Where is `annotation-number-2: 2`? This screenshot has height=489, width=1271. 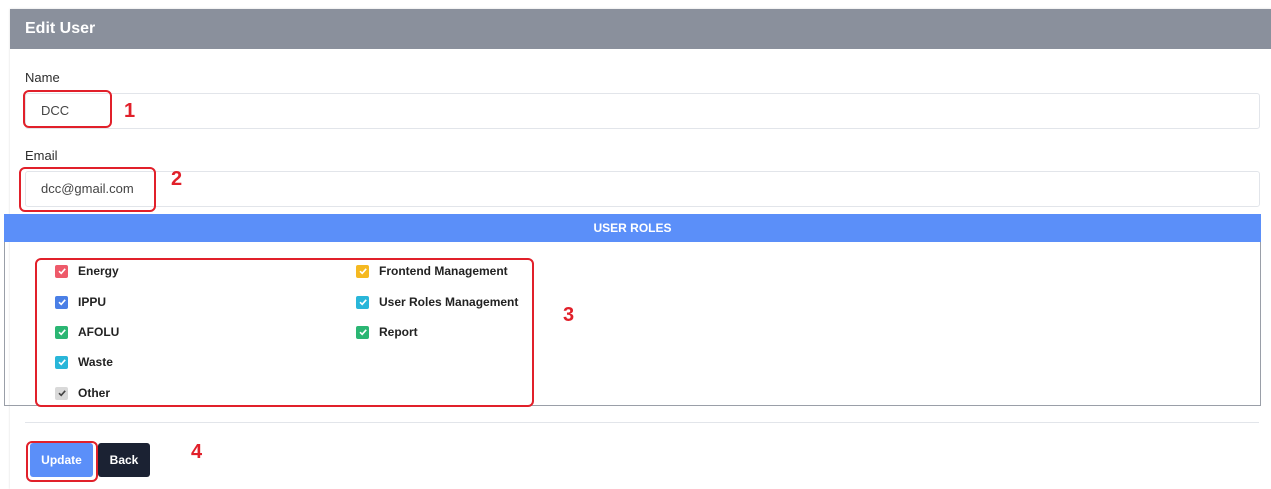 annotation-number-2: 2 is located at coordinates (177, 179).